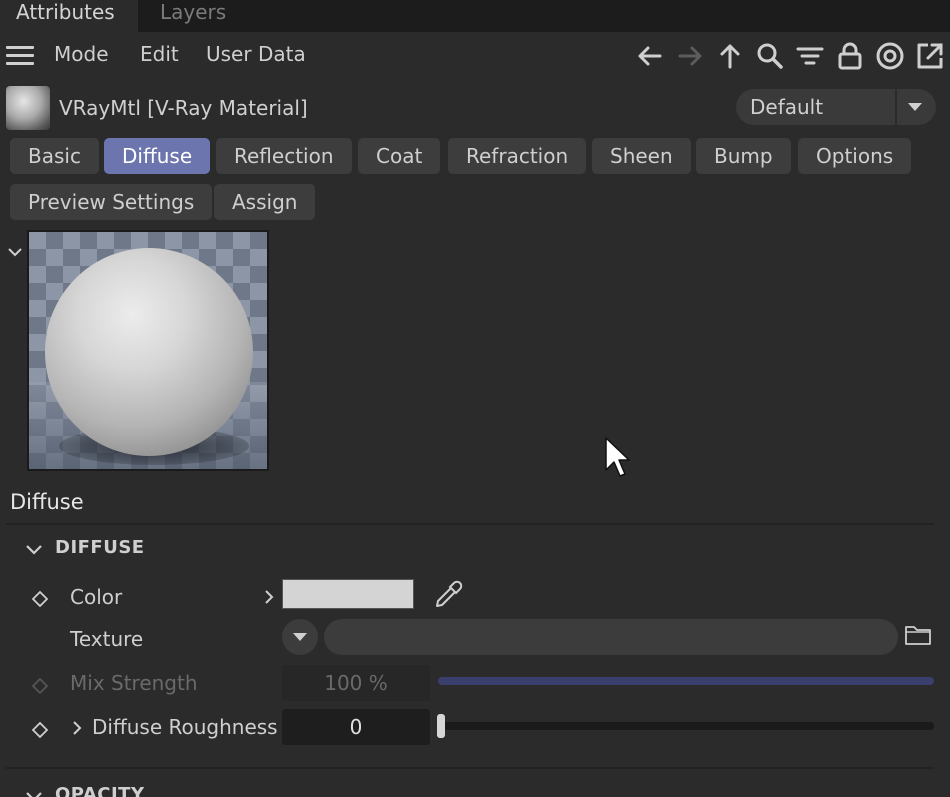 This screenshot has height=797, width=950. What do you see at coordinates (15, 248) in the screenshot?
I see `collapse-preview-chevron-icon` at bounding box center [15, 248].